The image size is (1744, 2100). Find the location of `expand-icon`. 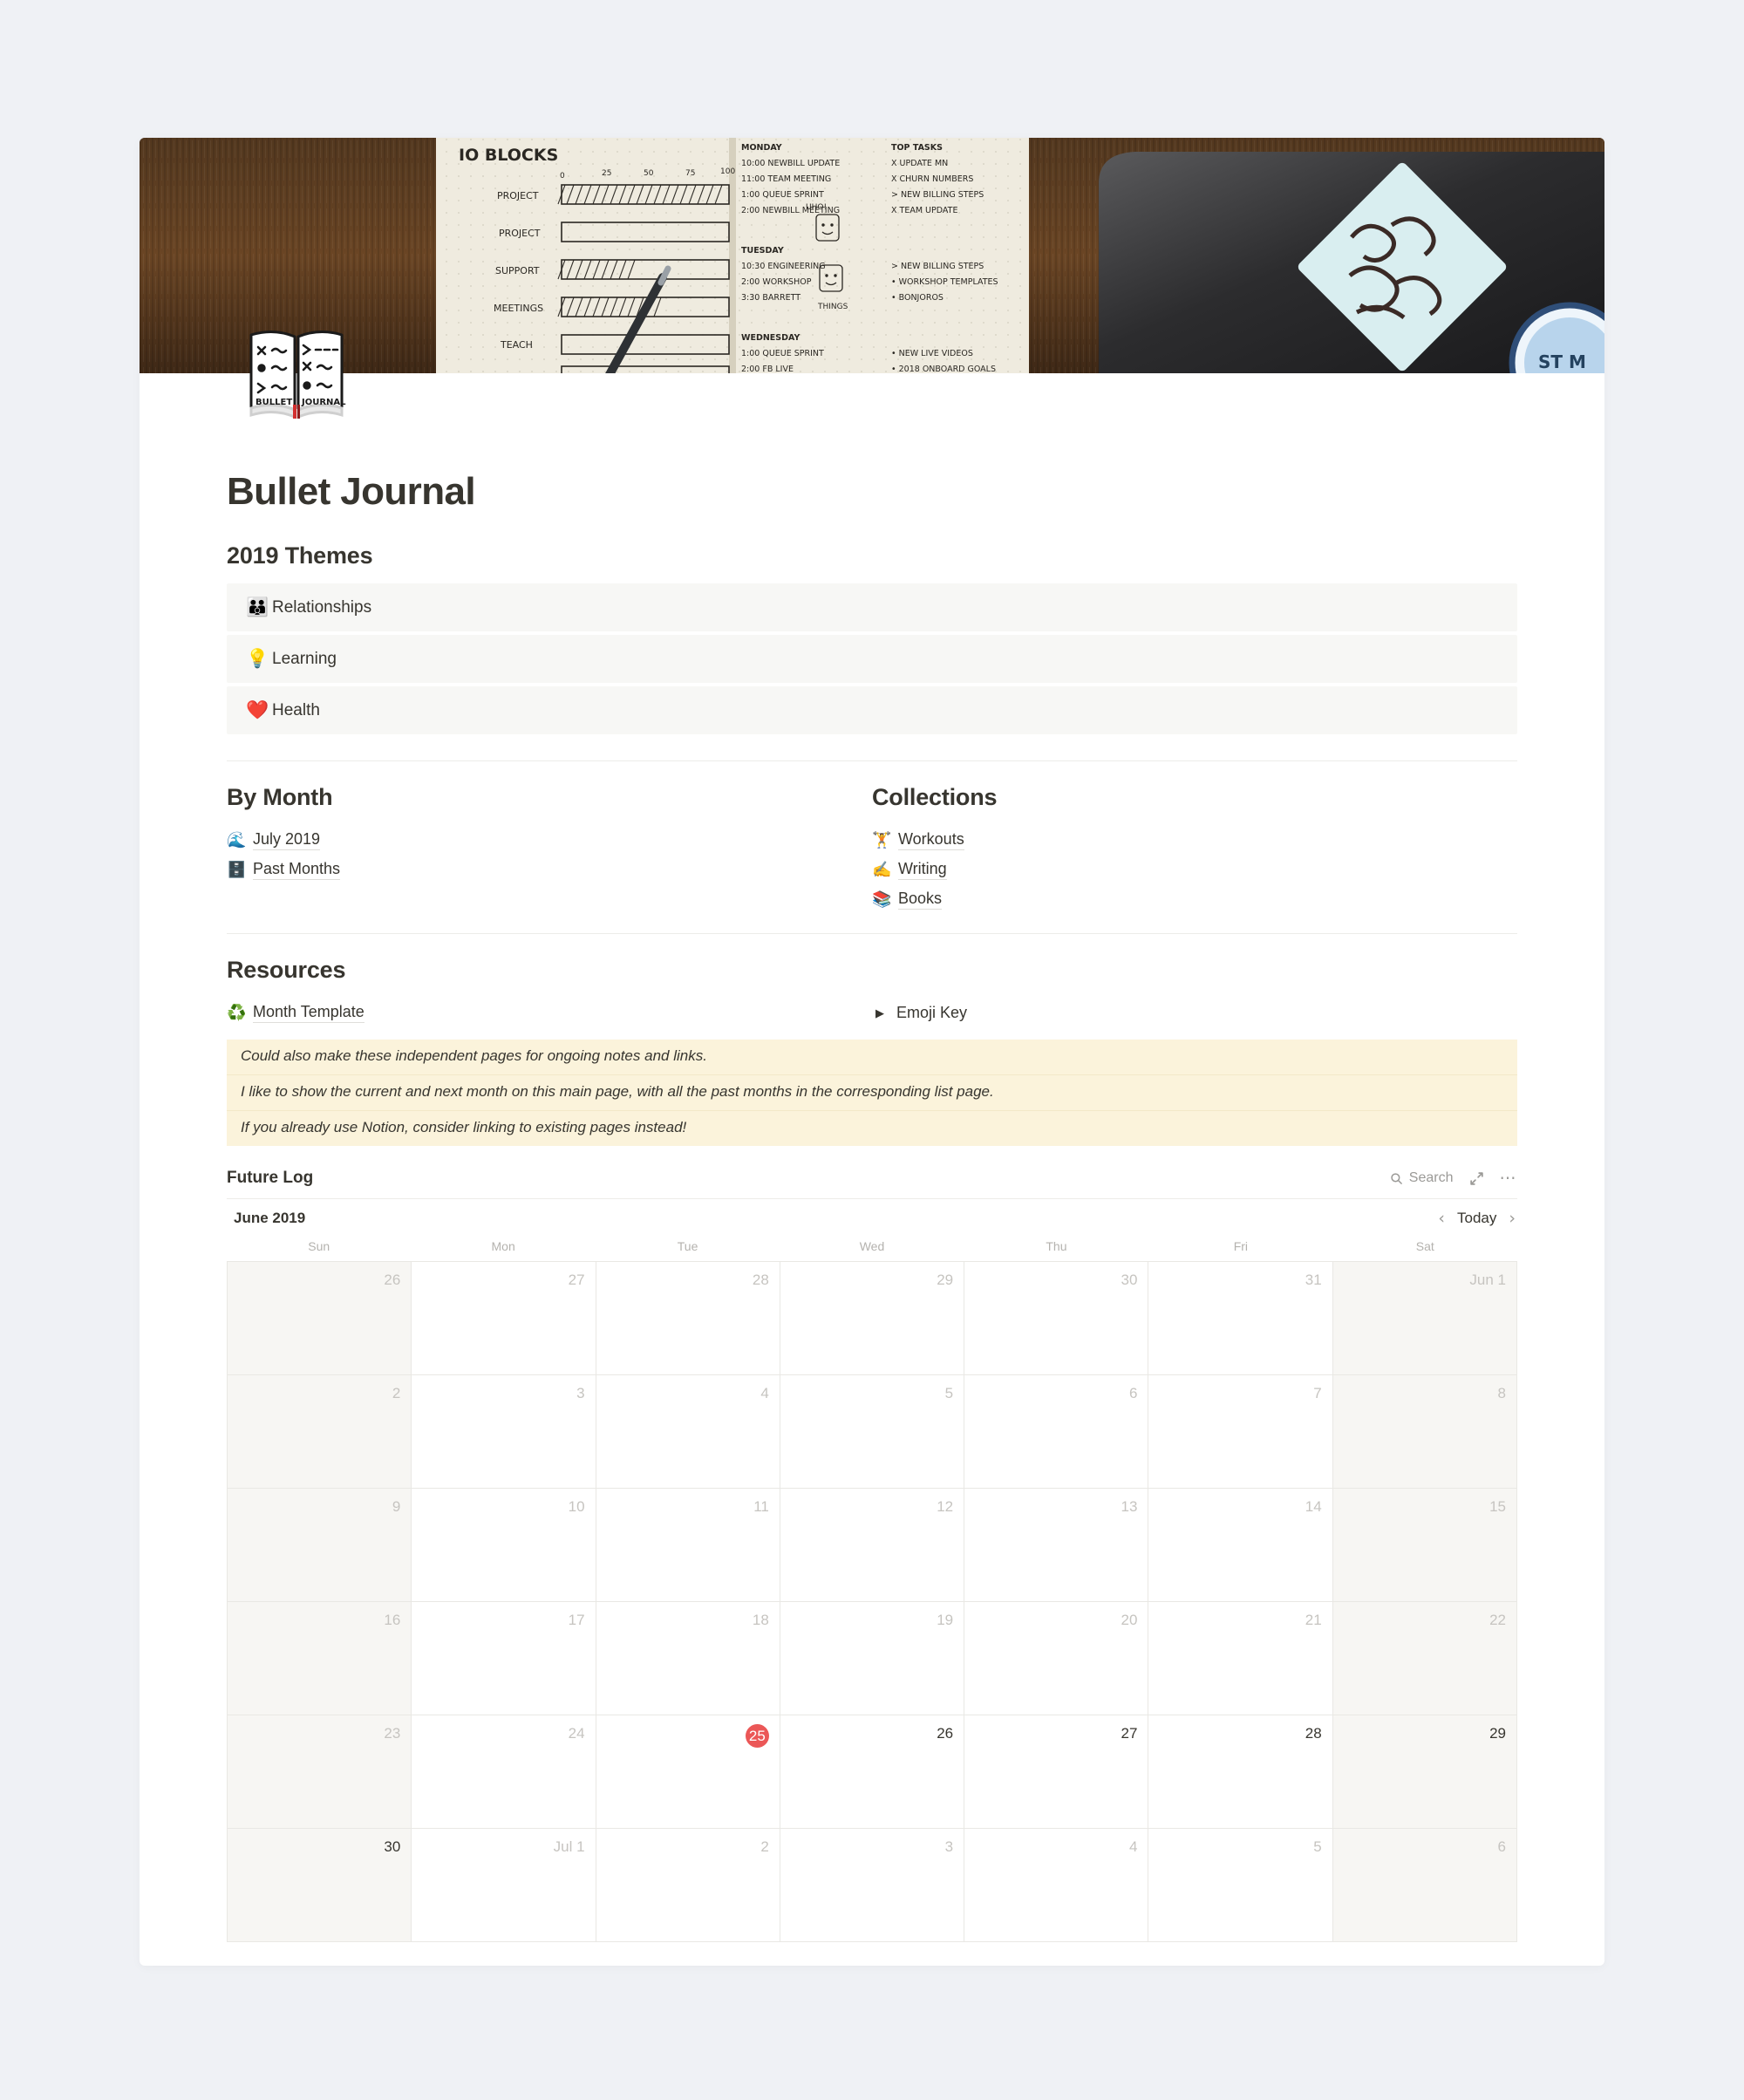

expand-icon is located at coordinates (1476, 1179).